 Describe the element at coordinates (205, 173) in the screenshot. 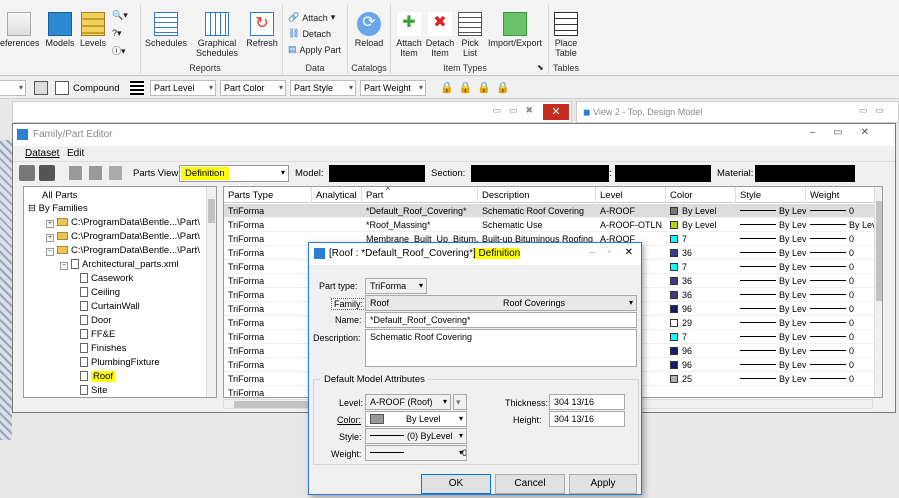

I see `parts-view-value: Definition` at that location.